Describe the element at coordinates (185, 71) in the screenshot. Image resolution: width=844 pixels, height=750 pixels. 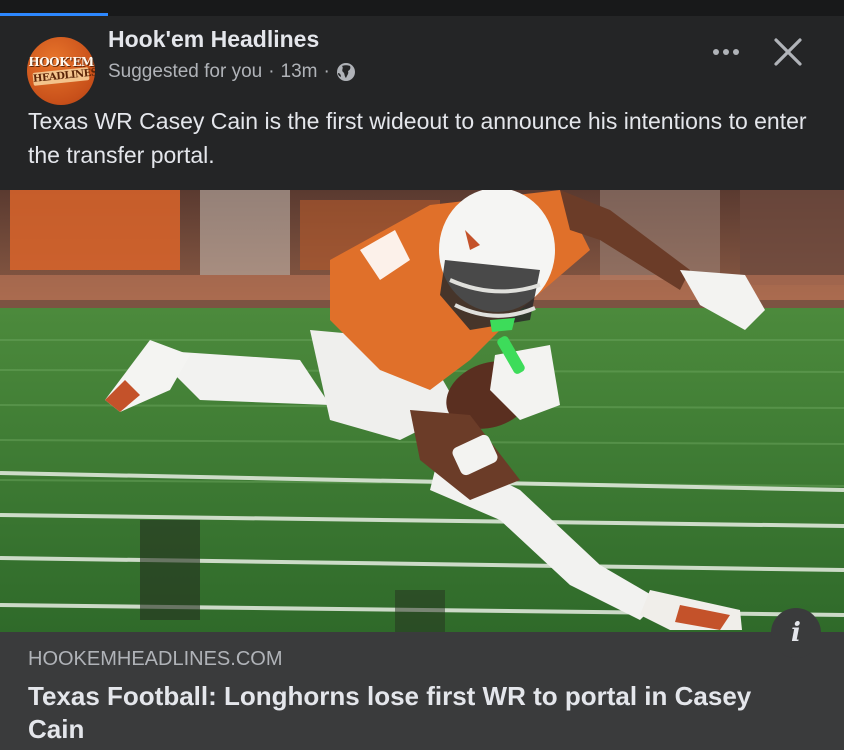
I see `suggested-label: Suggested for you` at that location.